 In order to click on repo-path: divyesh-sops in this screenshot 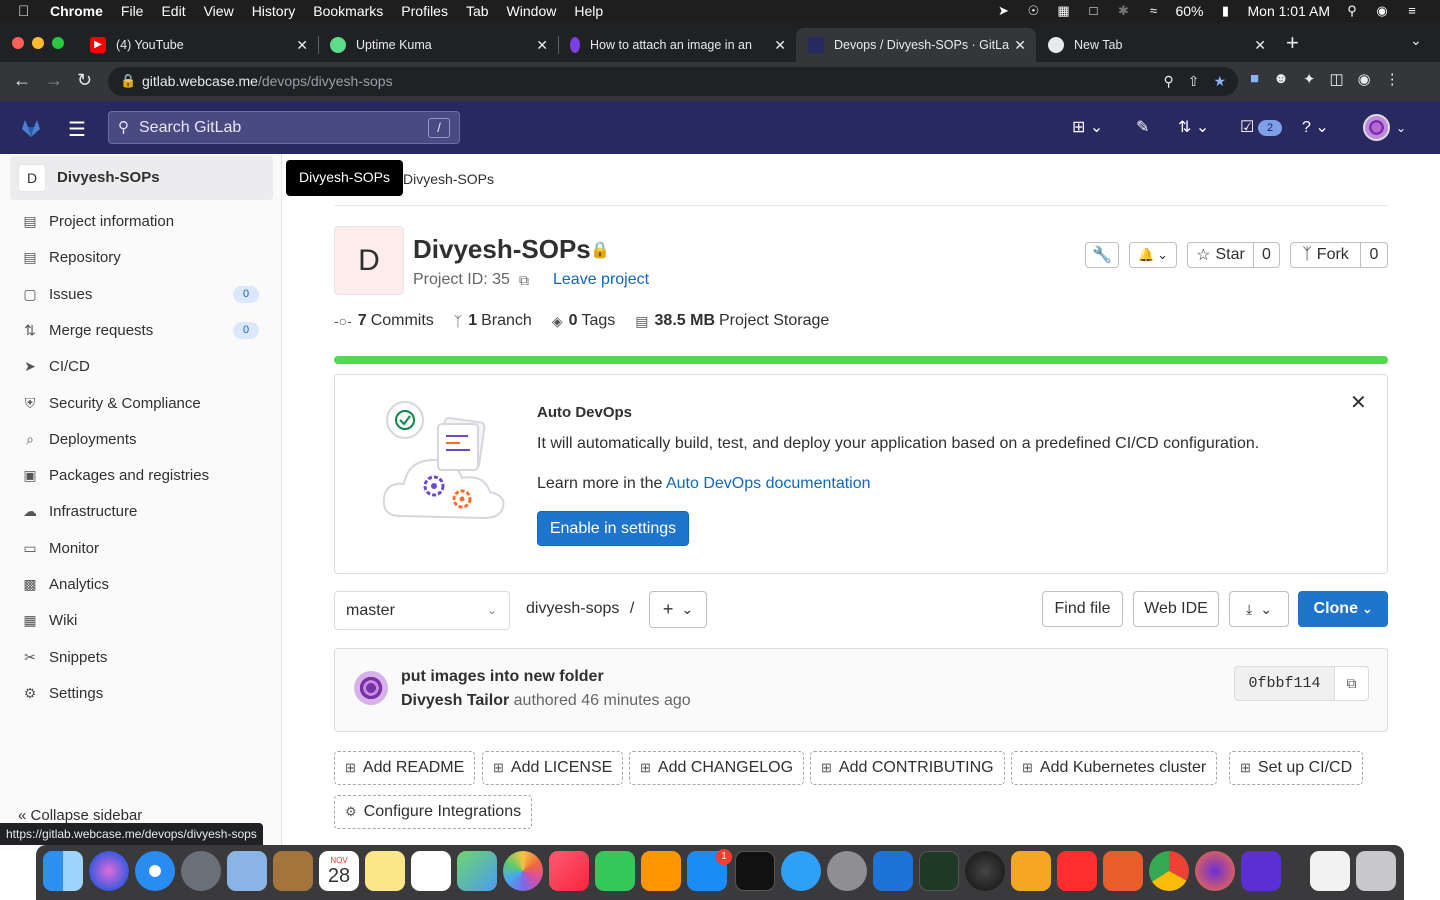, I will do `click(572, 608)`.